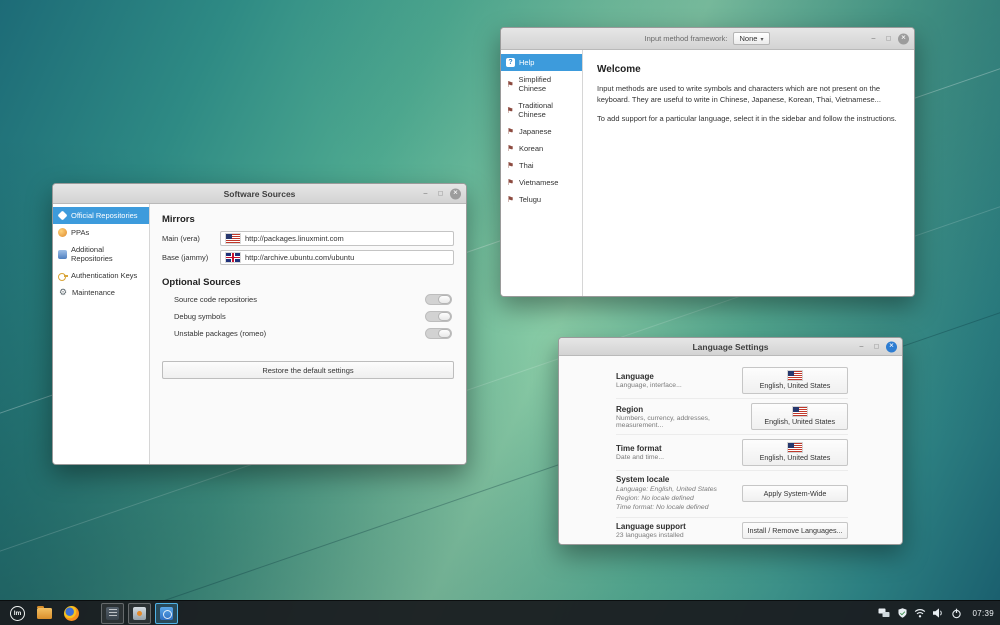  Describe the element at coordinates (541, 84) in the screenshot. I see `sidebar-item-simplified-chinese: Simplified Chinese` at that location.